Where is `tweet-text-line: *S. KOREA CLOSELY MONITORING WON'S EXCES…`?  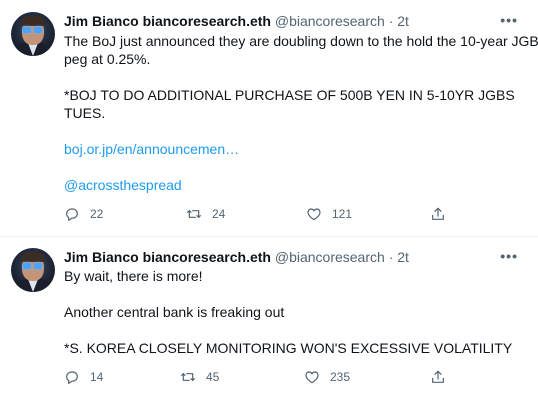
tweet-text-line: *S. KOREA CLOSELY MONITORING WON'S EXCES… is located at coordinates (288, 348).